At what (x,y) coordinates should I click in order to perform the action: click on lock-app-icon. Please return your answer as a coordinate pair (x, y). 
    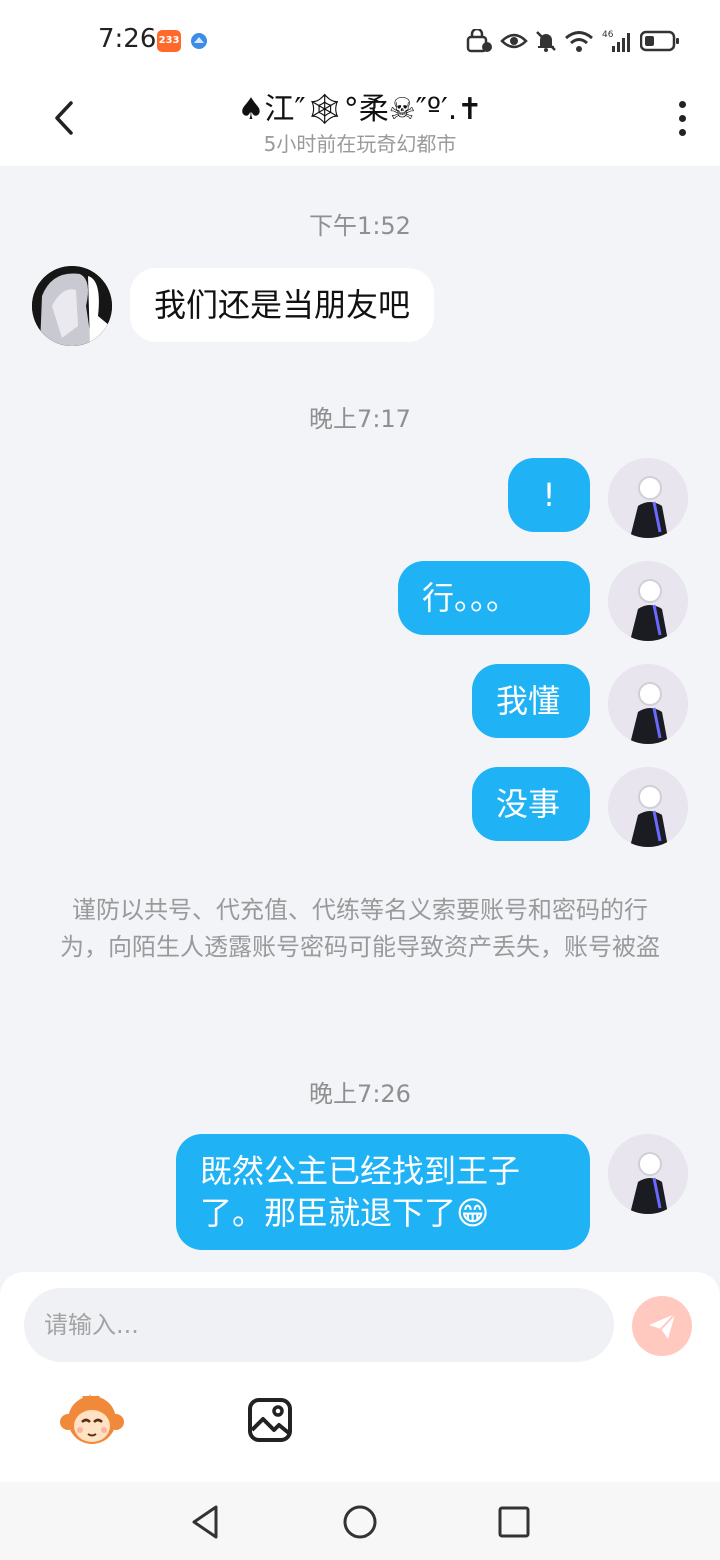
    Looking at the image, I should click on (479, 41).